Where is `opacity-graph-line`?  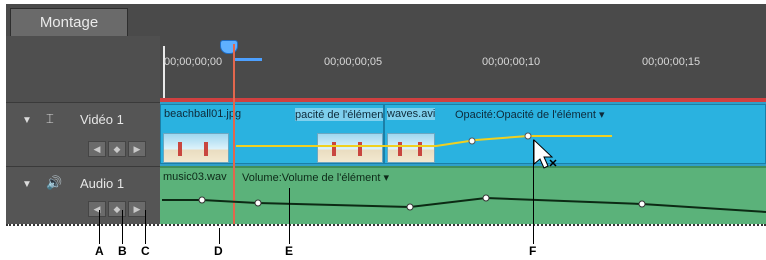 opacity-graph-line is located at coordinates (424, 141).